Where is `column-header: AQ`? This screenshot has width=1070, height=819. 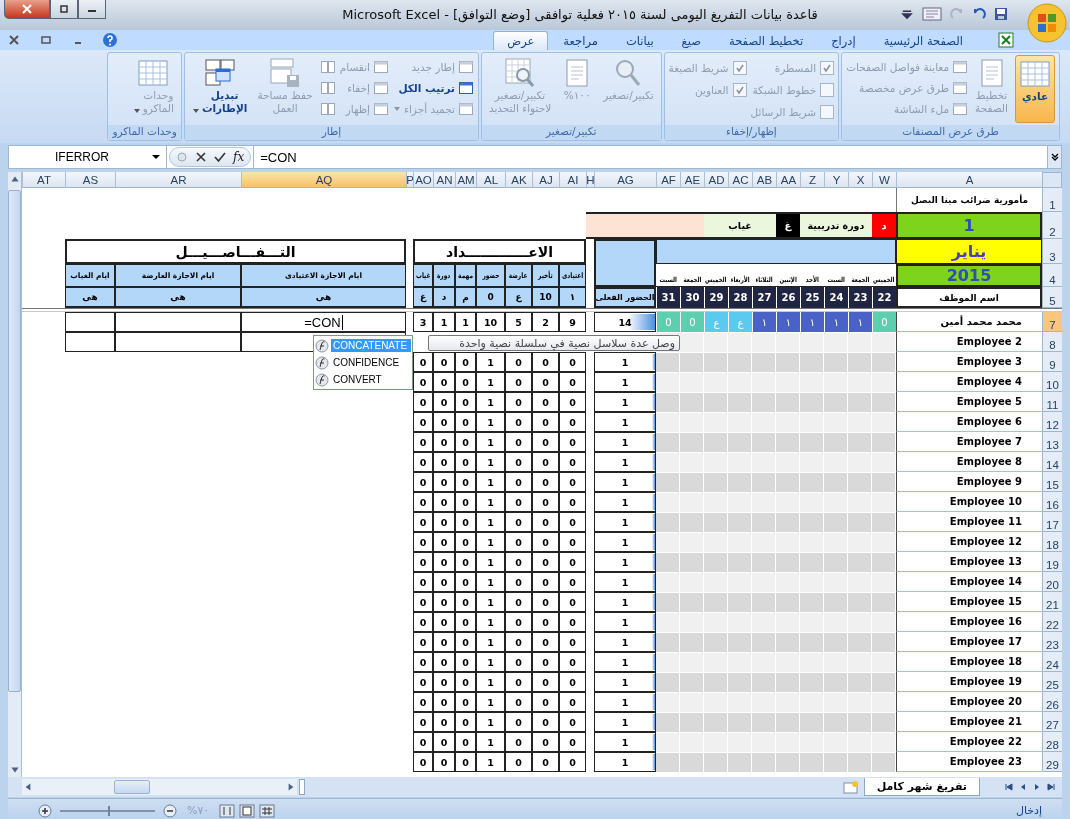 column-header: AQ is located at coordinates (323, 180).